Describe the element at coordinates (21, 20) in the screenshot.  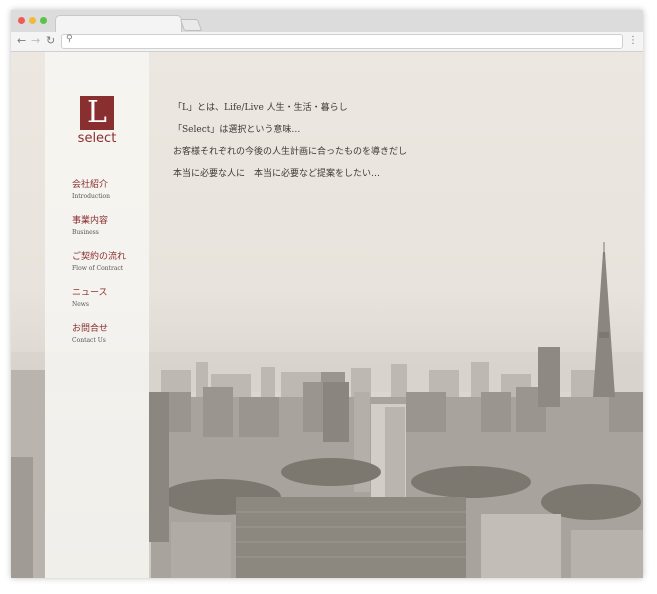
I see `close-window-button` at that location.